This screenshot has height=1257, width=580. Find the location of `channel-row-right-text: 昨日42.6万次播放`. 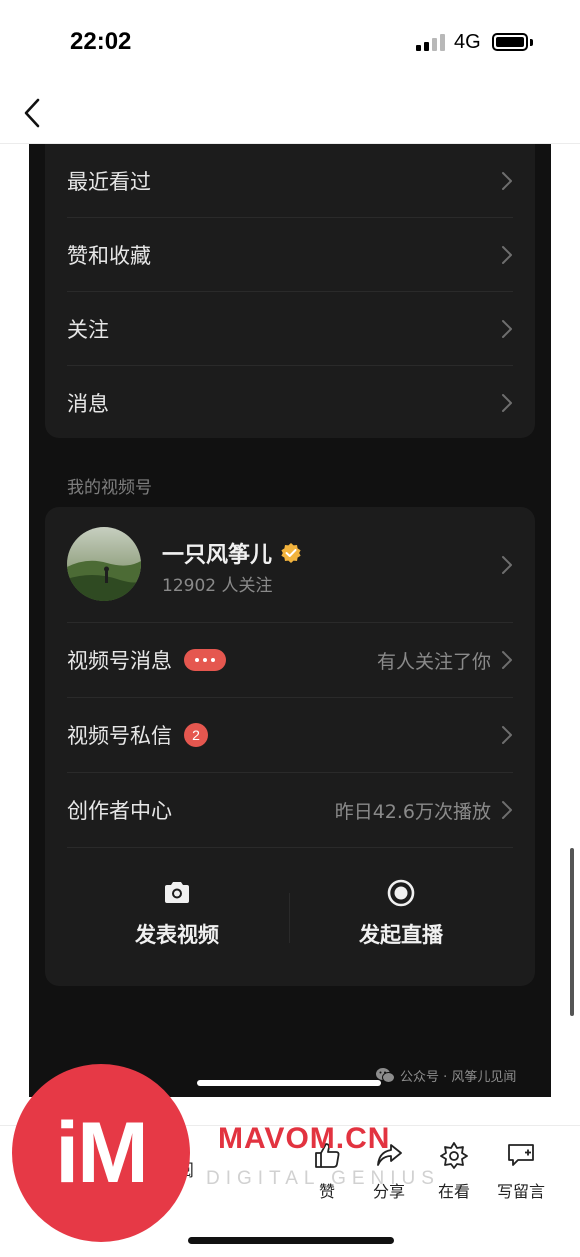

channel-row-right-text: 昨日42.6万次播放 is located at coordinates (412, 811).